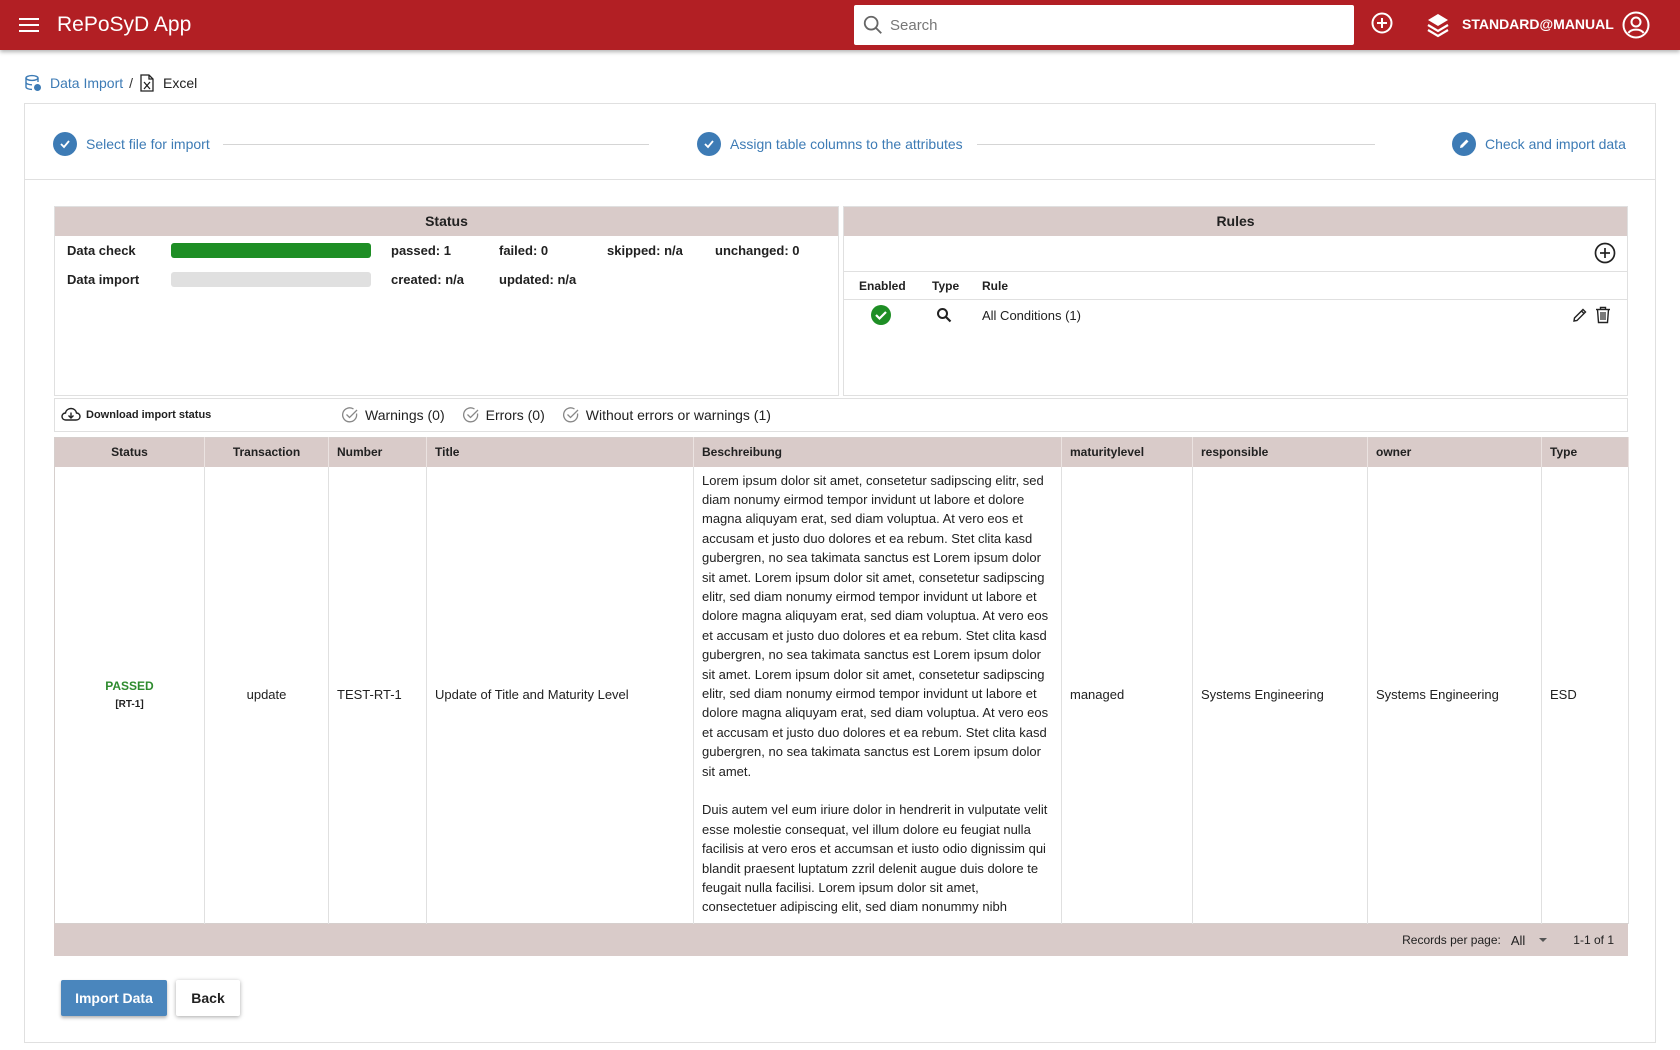  Describe the element at coordinates (1235, 221) in the screenshot. I see `rules-panel-title: Rules` at that location.